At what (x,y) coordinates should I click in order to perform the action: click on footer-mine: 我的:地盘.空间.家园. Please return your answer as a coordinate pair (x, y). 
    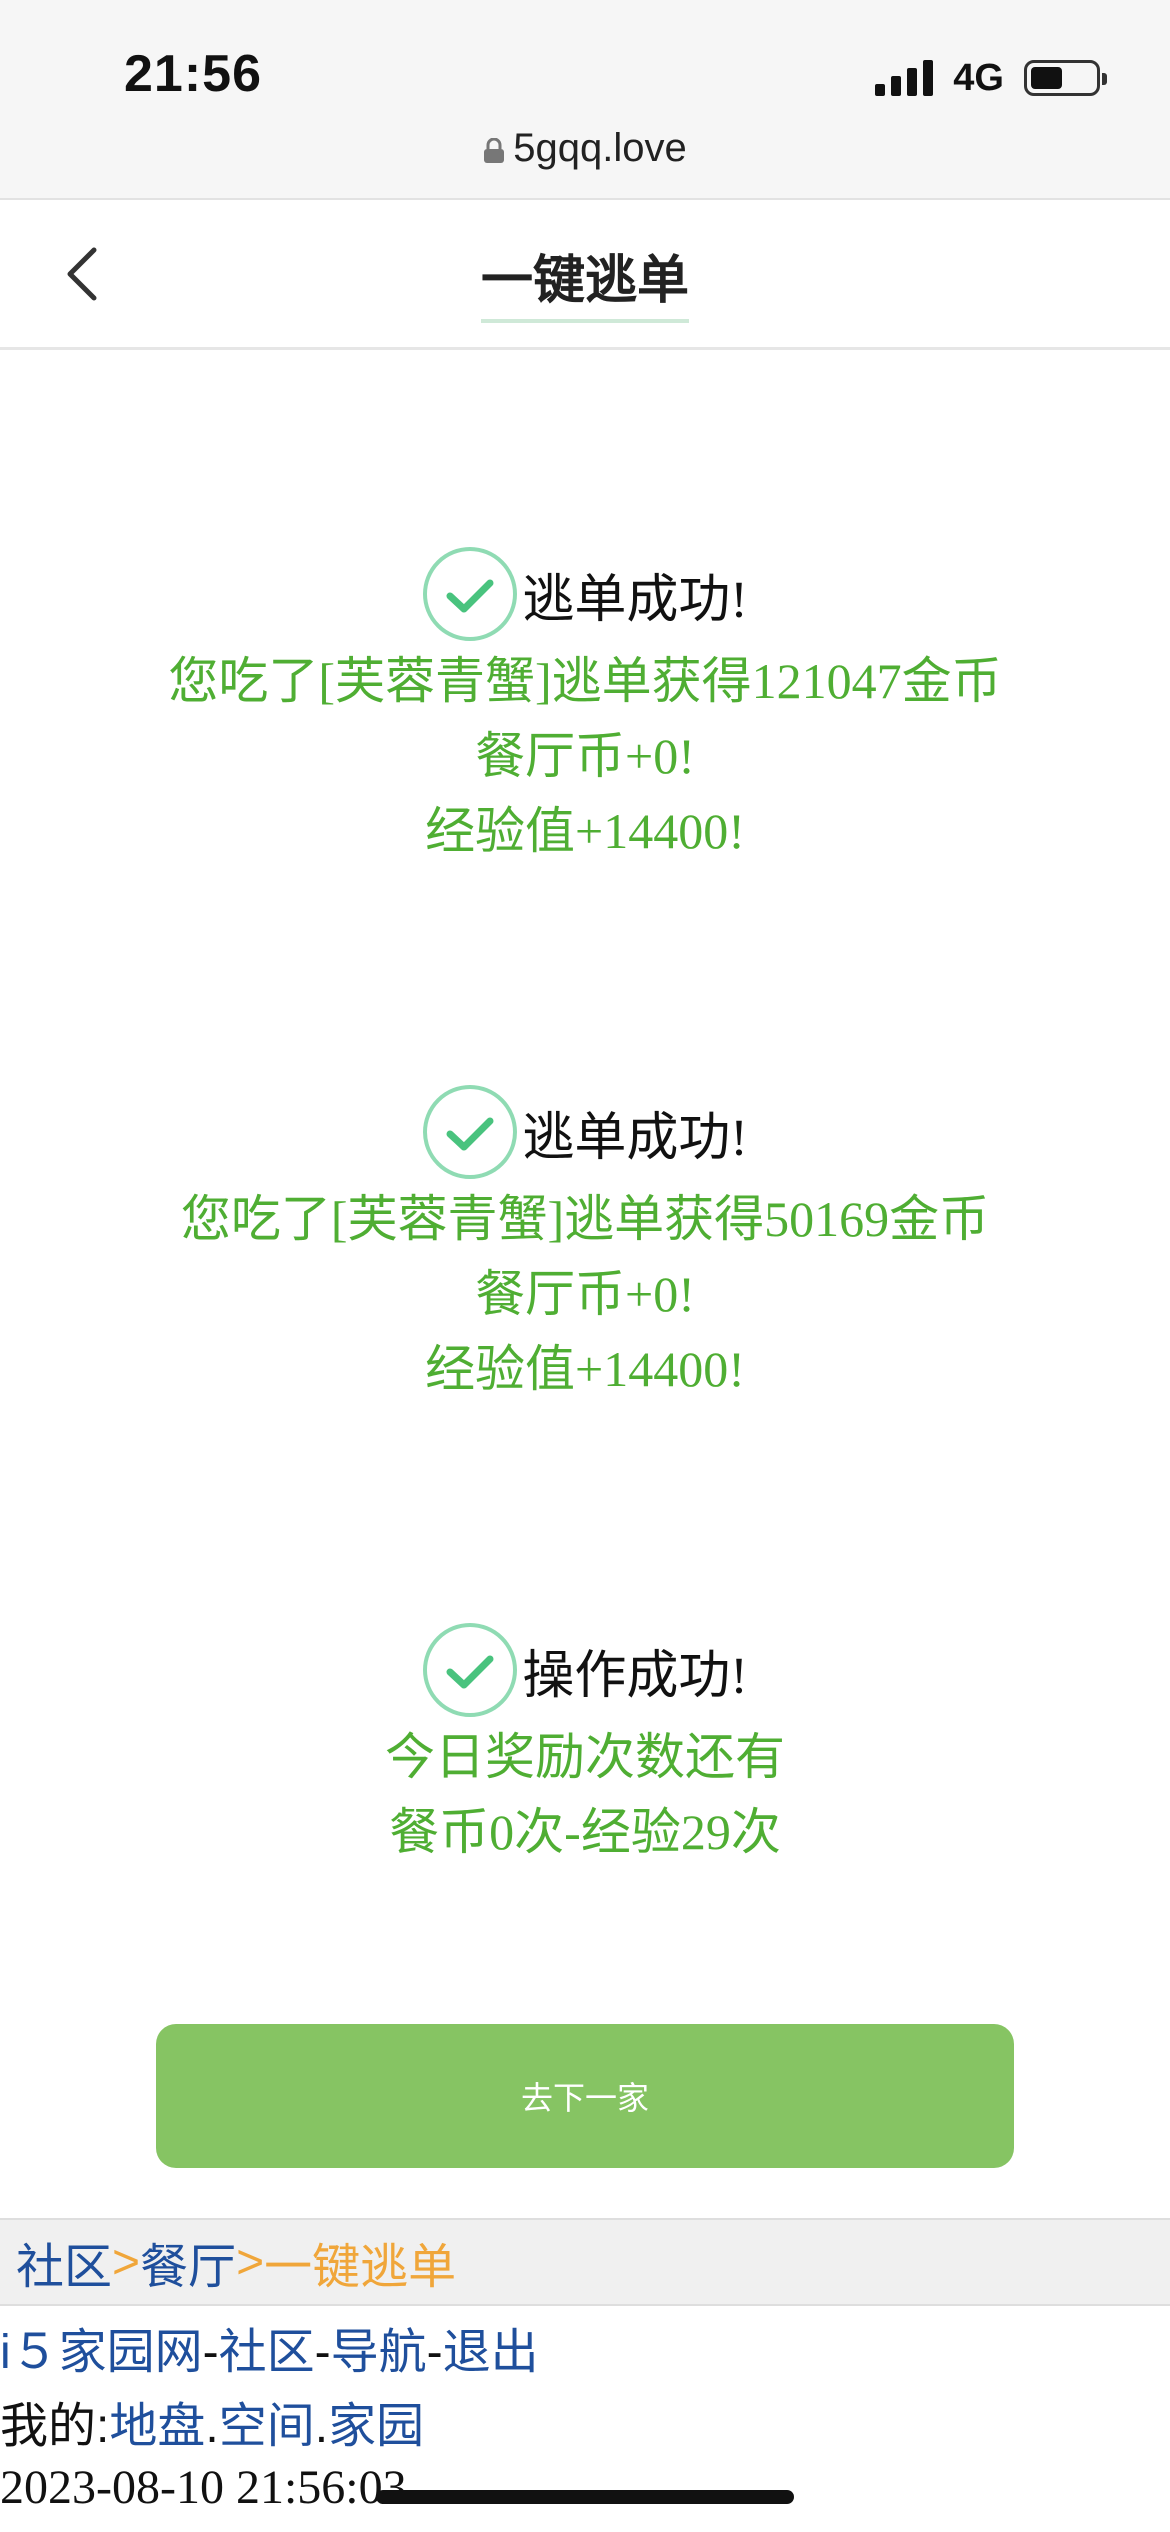
    Looking at the image, I should click on (212, 2426).